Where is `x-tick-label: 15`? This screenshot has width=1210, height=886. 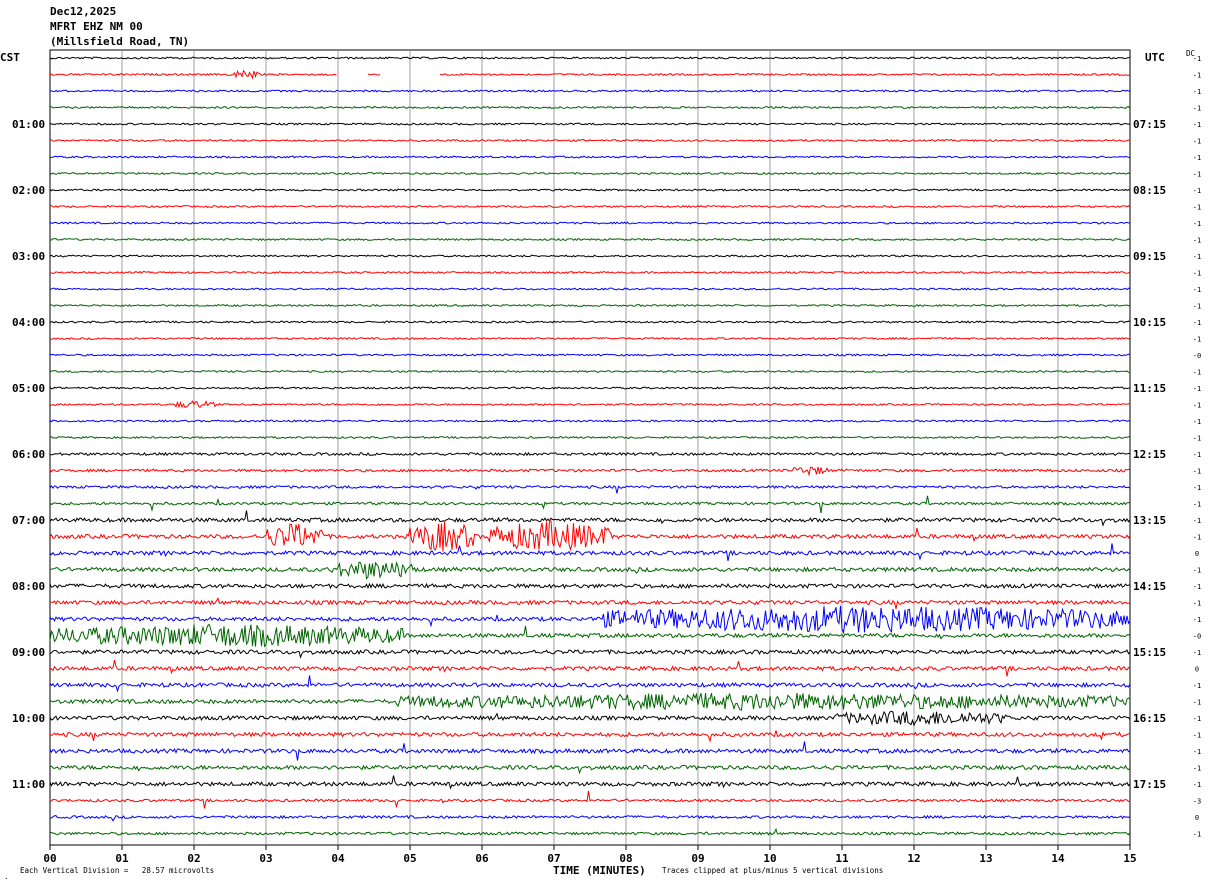 x-tick-label: 15 is located at coordinates (1129, 858).